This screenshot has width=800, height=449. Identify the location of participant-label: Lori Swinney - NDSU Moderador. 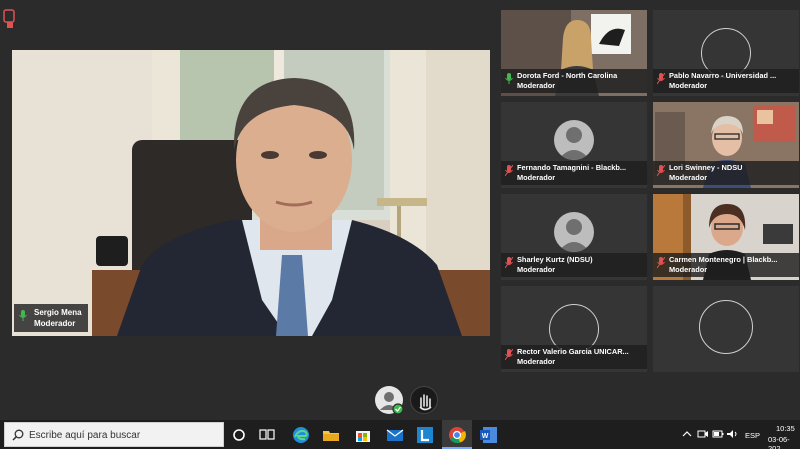
(726, 173).